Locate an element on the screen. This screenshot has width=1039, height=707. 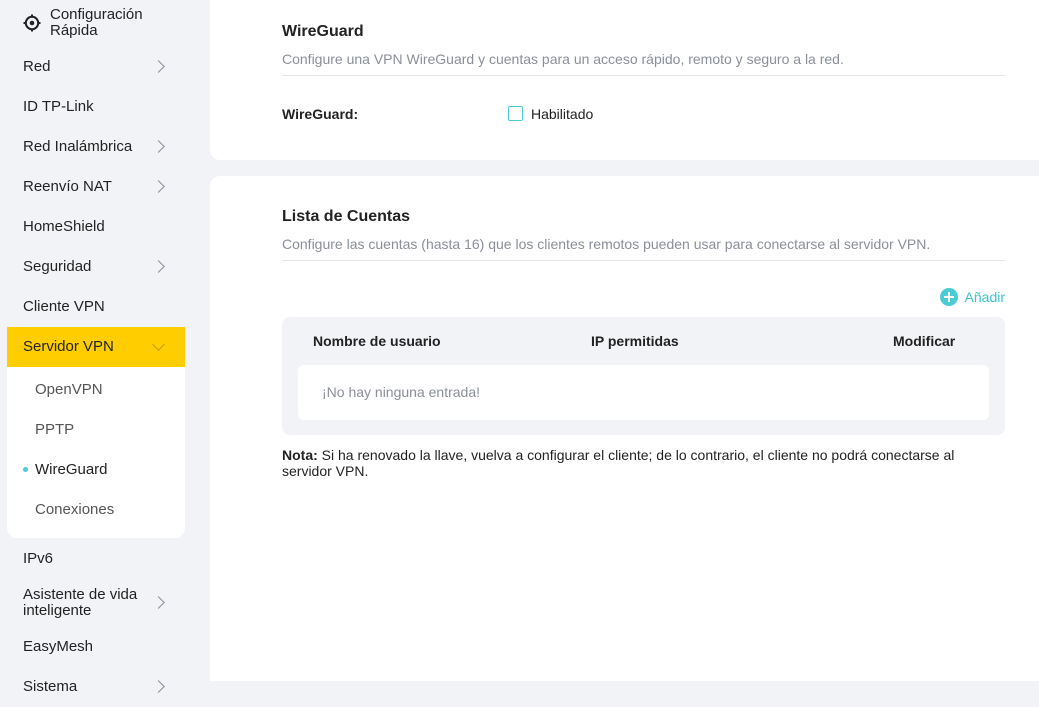
sidebar-item-wireless: Red Inalámbrica is located at coordinates (96, 147).